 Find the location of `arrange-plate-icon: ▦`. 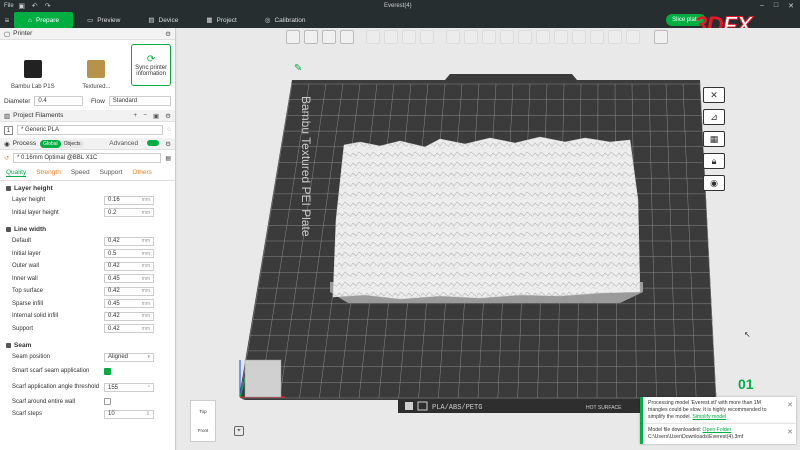

arrange-plate-icon: ▦ is located at coordinates (714, 139).